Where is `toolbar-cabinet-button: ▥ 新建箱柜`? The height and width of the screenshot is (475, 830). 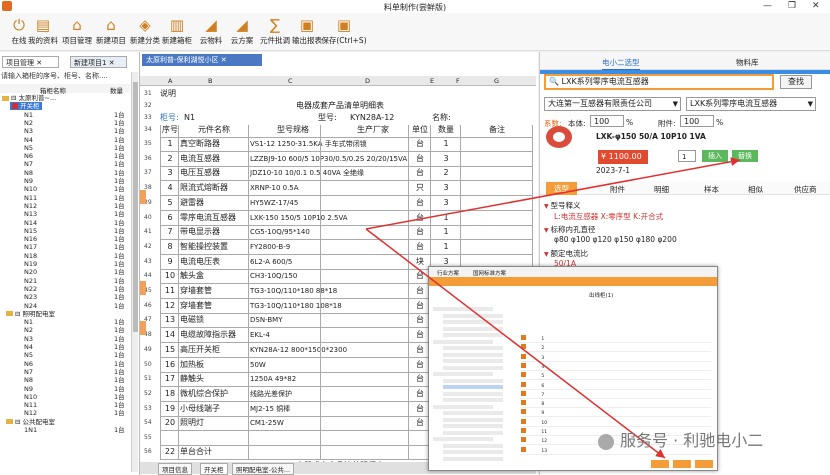
toolbar-cabinet-button: ▥ 新建箱柜 is located at coordinates (177, 30).